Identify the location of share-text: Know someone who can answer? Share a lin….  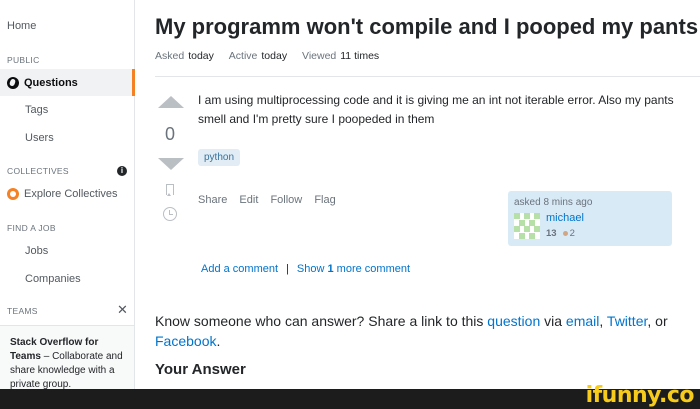
(321, 321).